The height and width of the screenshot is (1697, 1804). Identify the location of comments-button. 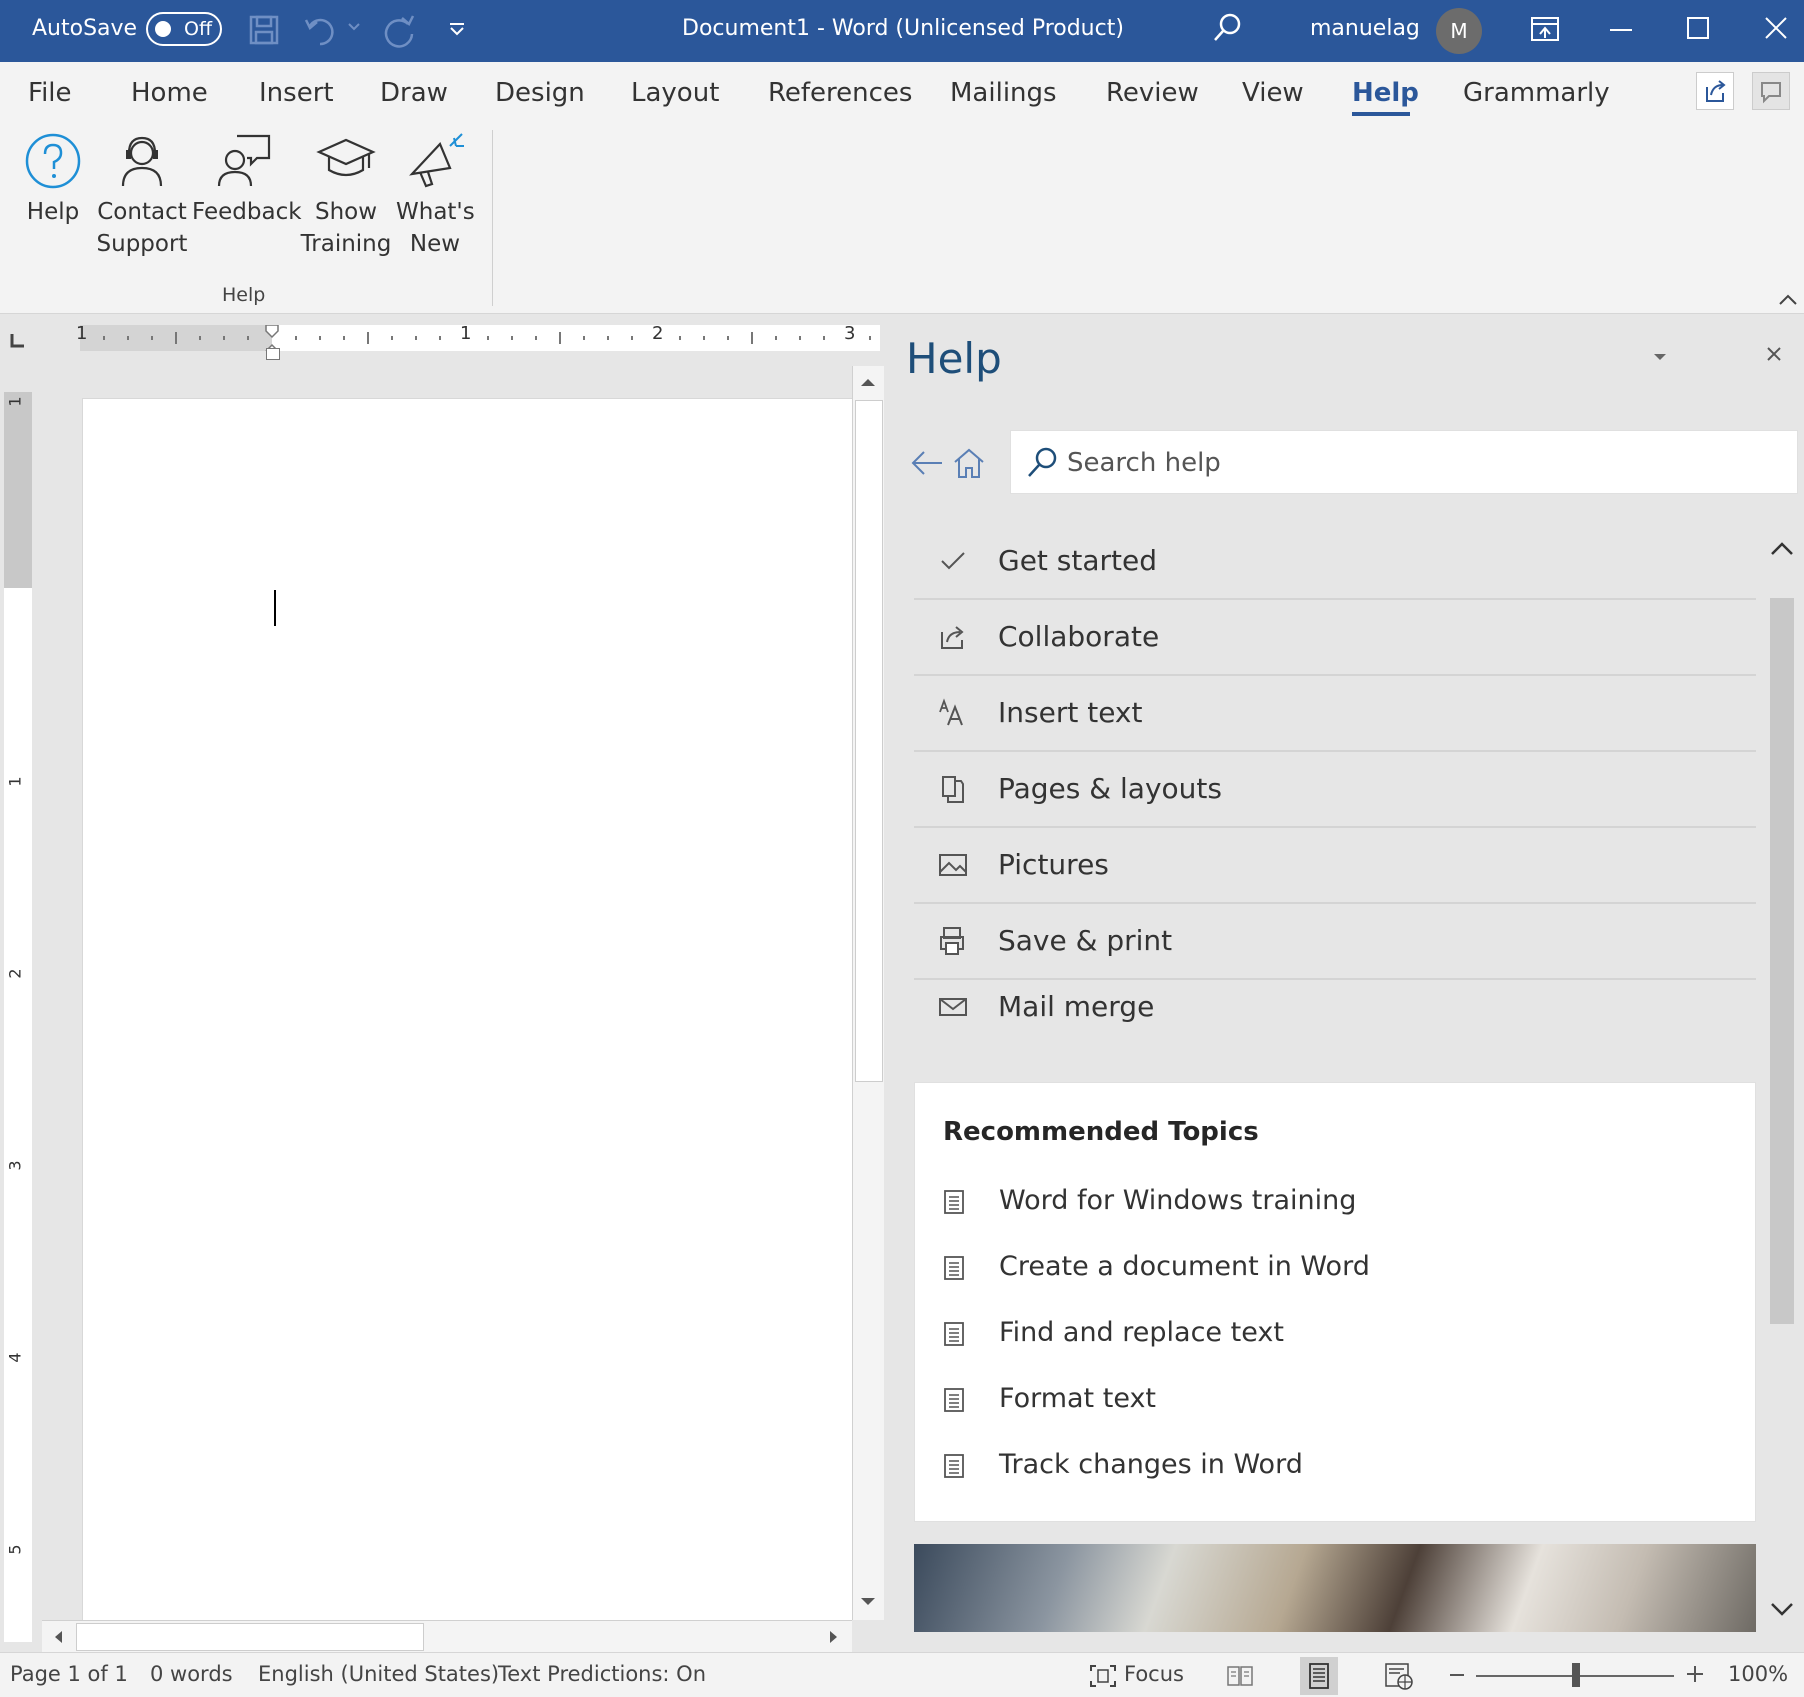
(1771, 91).